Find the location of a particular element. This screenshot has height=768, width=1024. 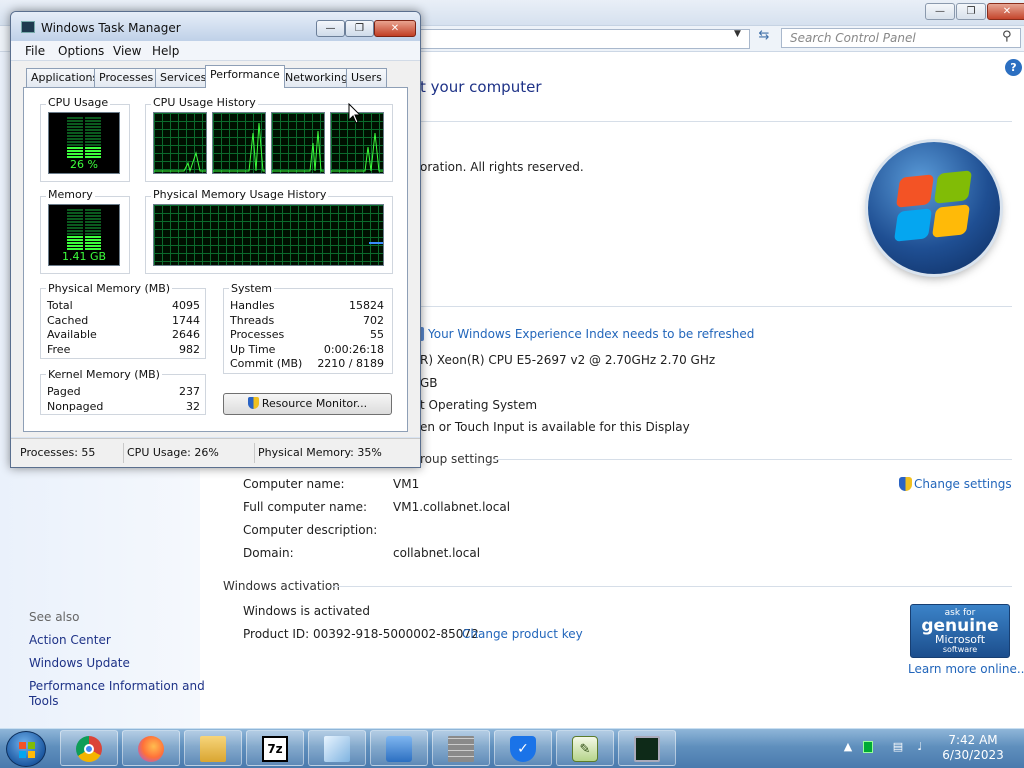

address-dropdown-icon: ▼ is located at coordinates (737, 34).